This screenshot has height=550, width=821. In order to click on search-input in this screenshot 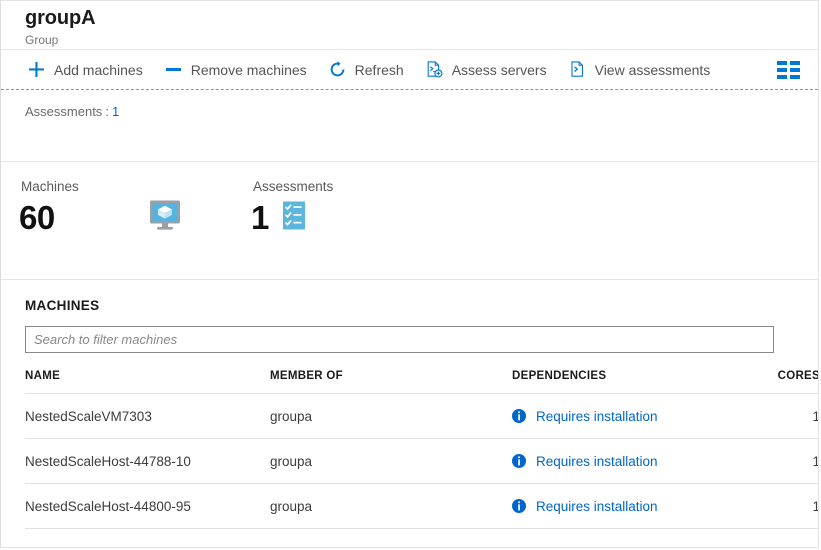, I will do `click(399, 339)`.